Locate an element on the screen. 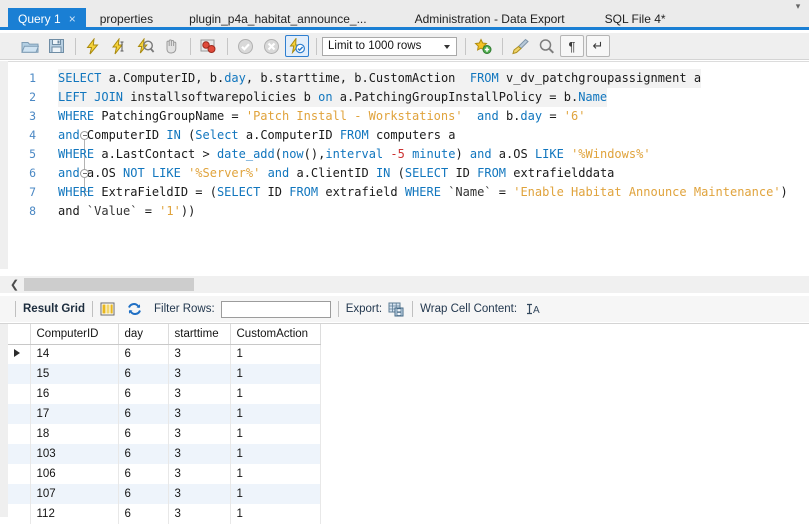  tab-properties: properties is located at coordinates (126, 19).